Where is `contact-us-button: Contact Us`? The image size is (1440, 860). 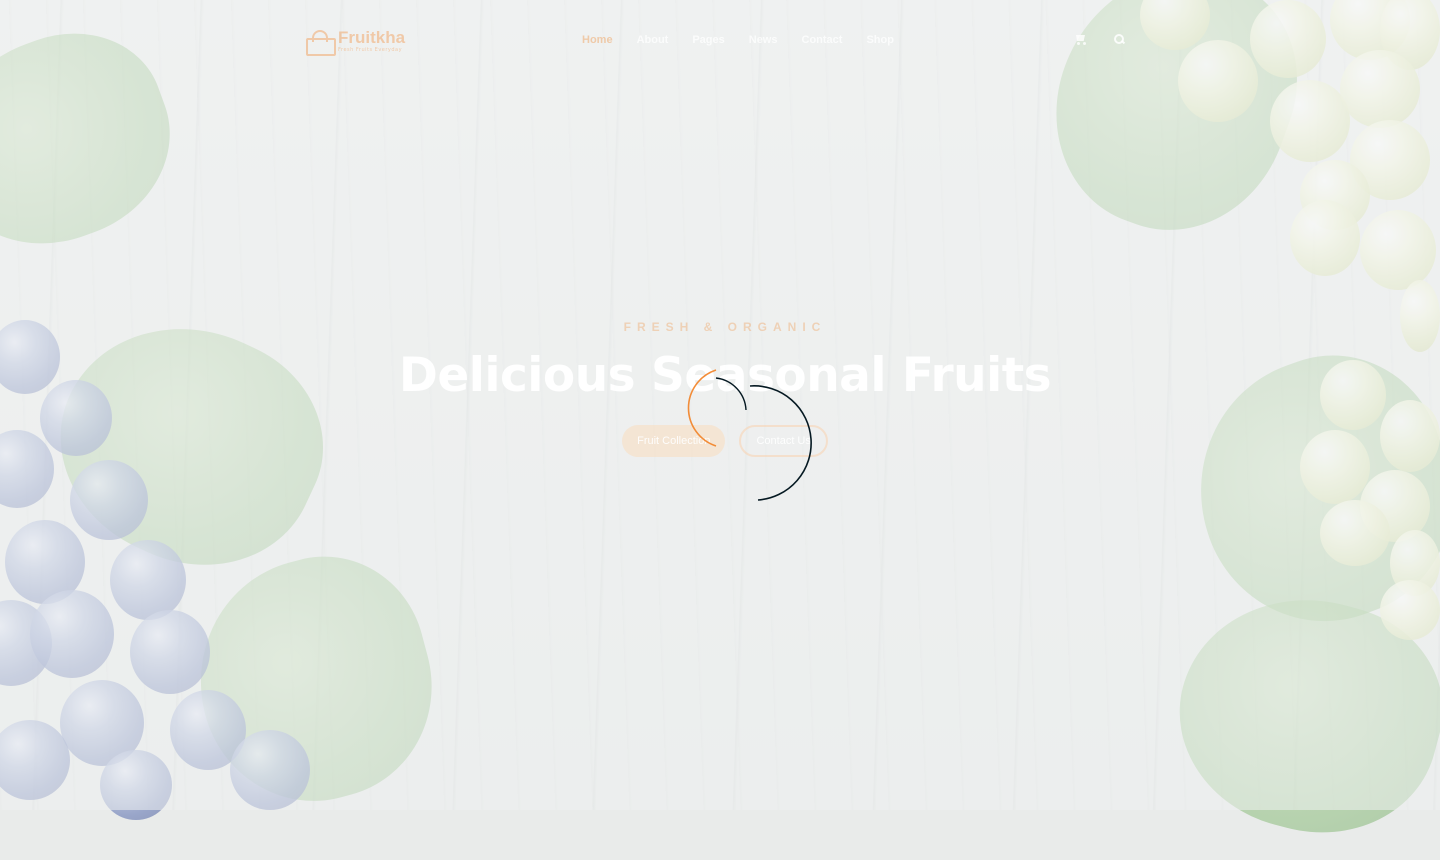 contact-us-button: Contact Us is located at coordinates (783, 441).